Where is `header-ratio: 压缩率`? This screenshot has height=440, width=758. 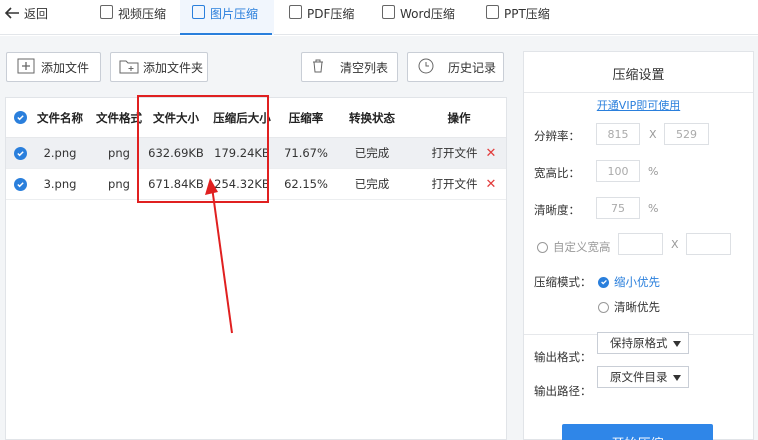 header-ratio: 压缩率 is located at coordinates (306, 117).